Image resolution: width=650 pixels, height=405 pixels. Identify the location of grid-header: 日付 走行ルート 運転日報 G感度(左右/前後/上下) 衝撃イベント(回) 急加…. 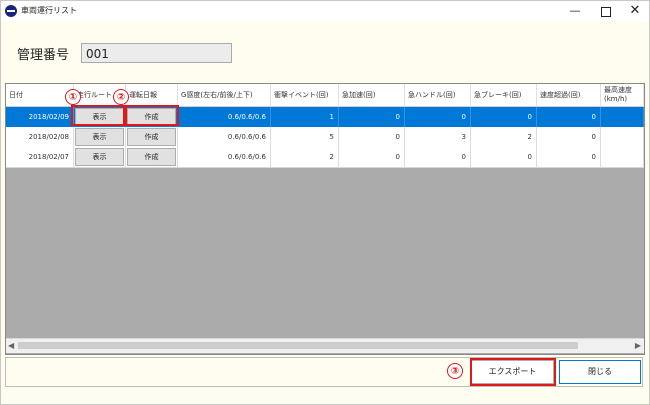
(325, 95).